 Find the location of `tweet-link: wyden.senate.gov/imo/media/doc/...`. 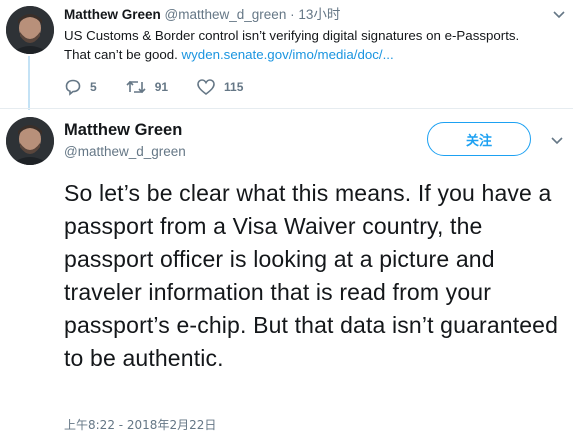

tweet-link: wyden.senate.gov/imo/media/doc/... is located at coordinates (288, 54).